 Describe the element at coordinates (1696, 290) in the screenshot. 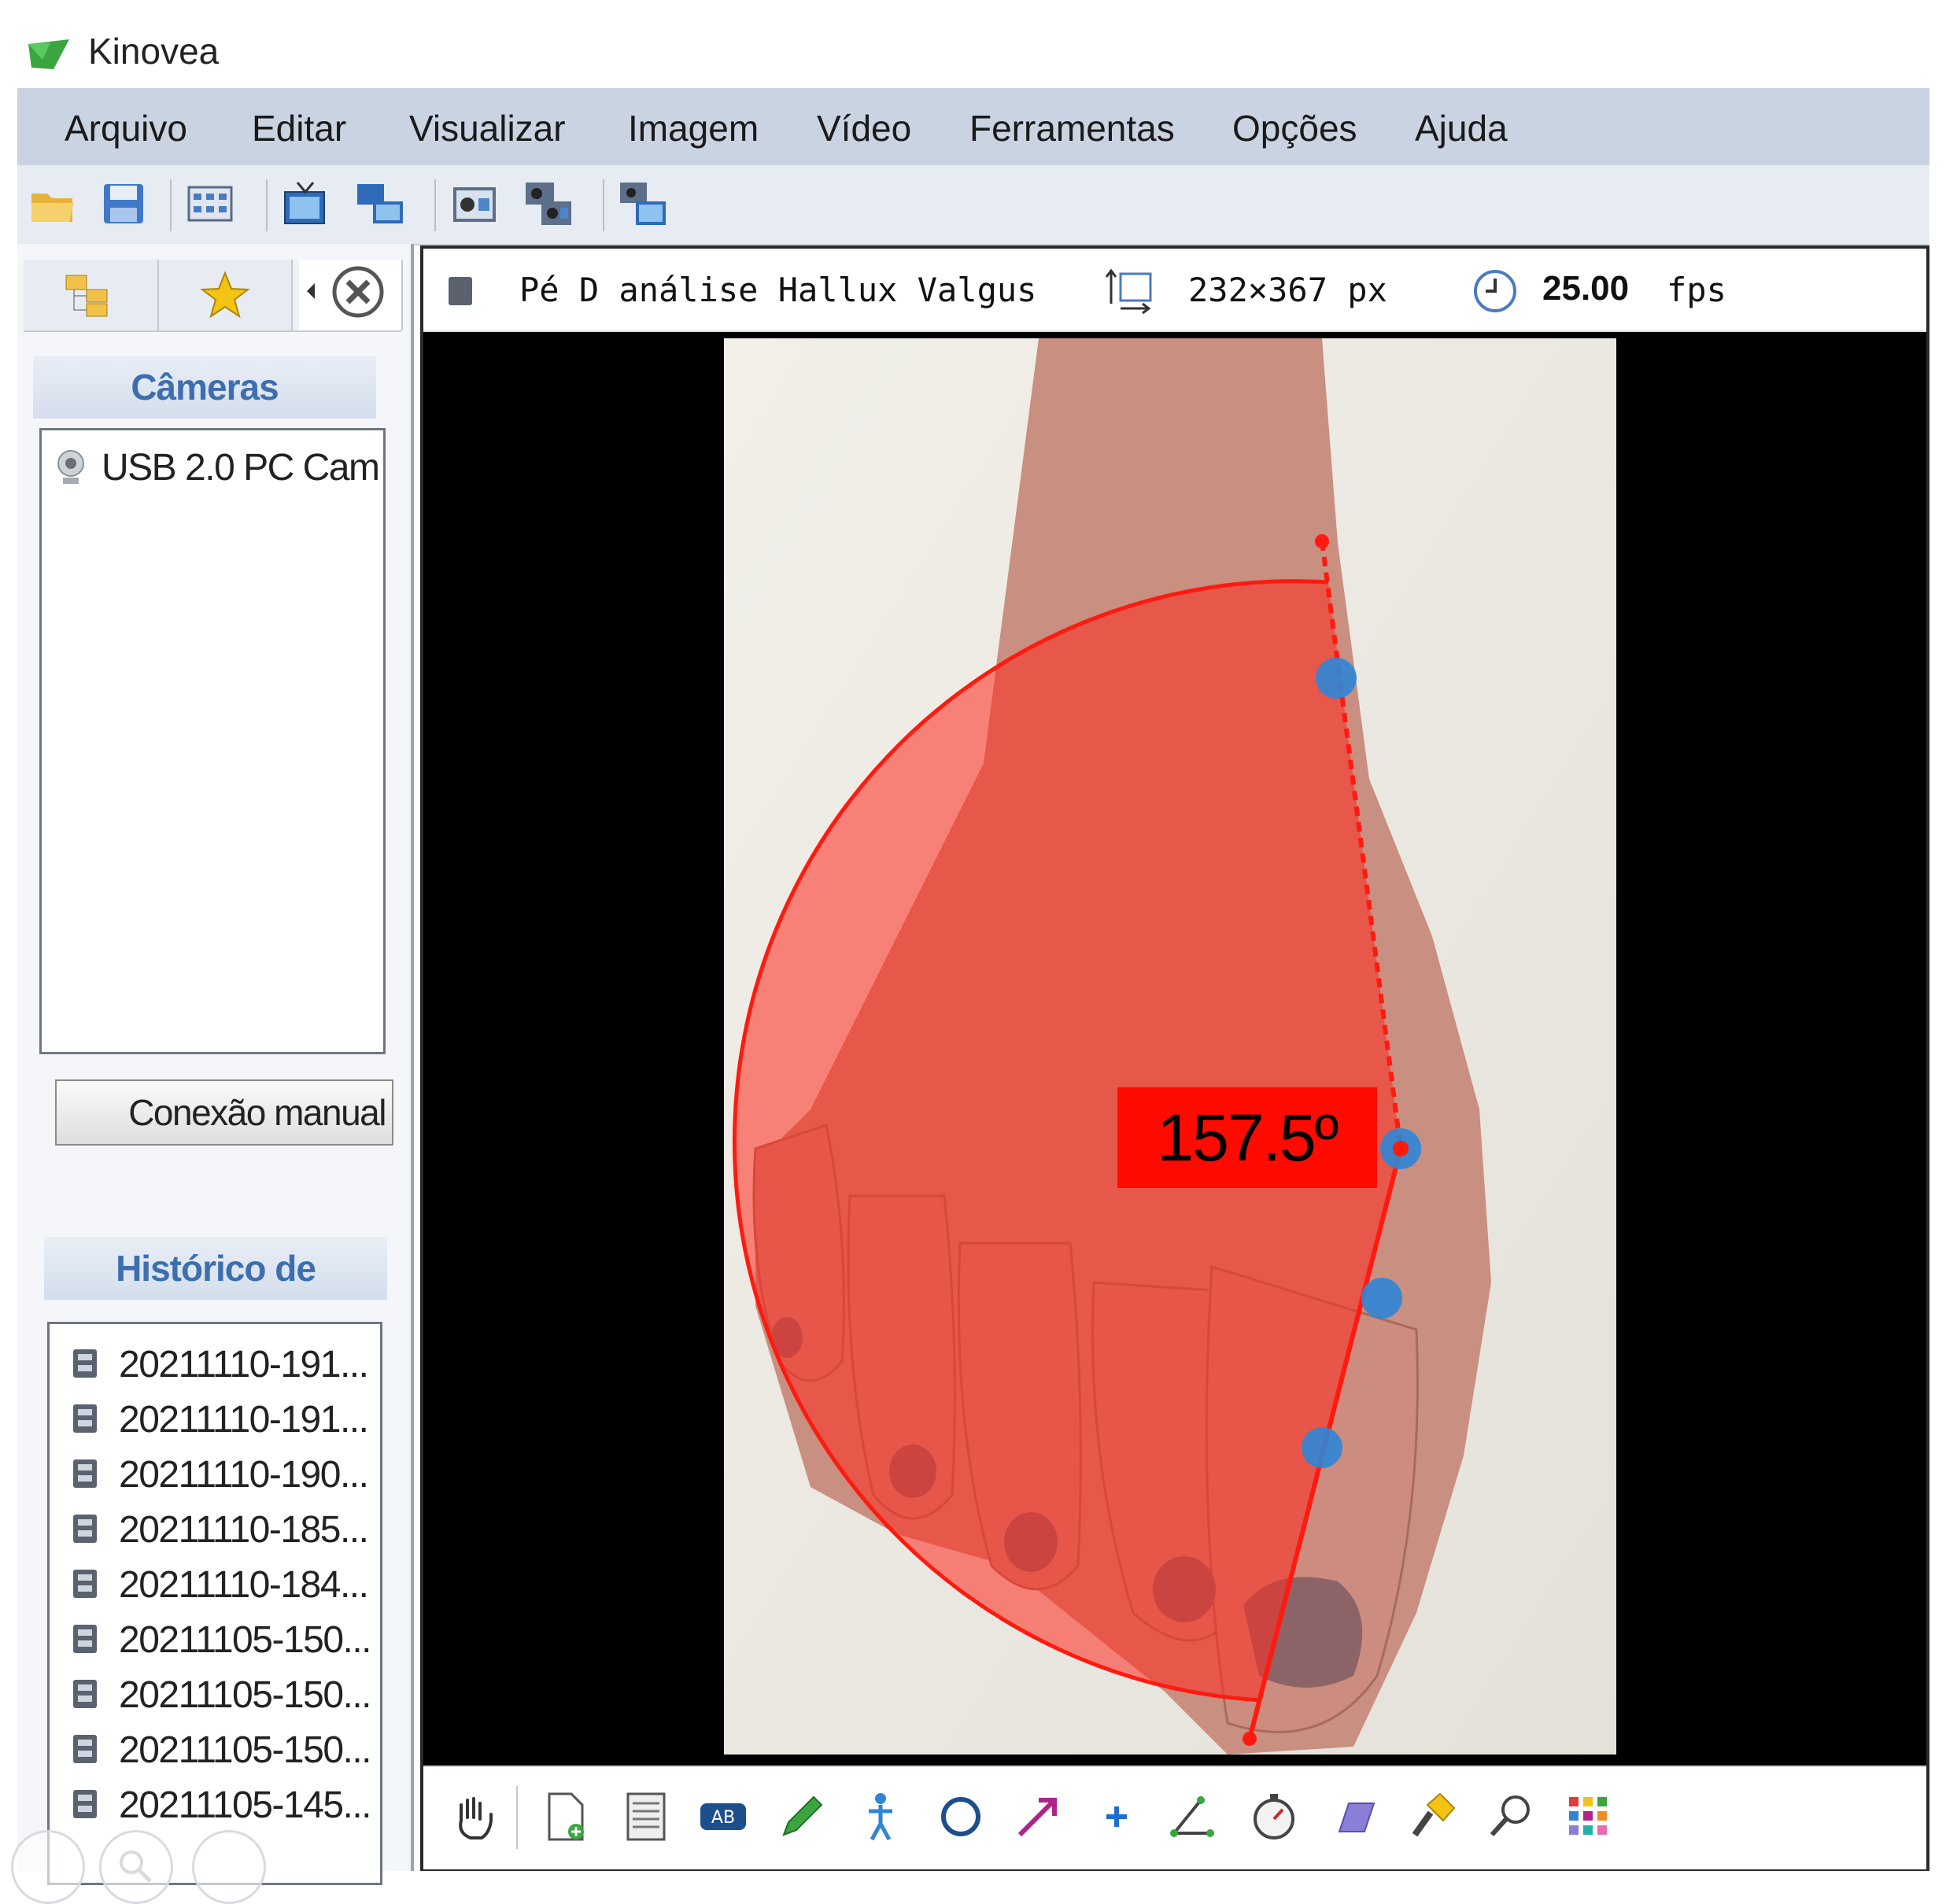

I see `framerate-unit: fps` at that location.